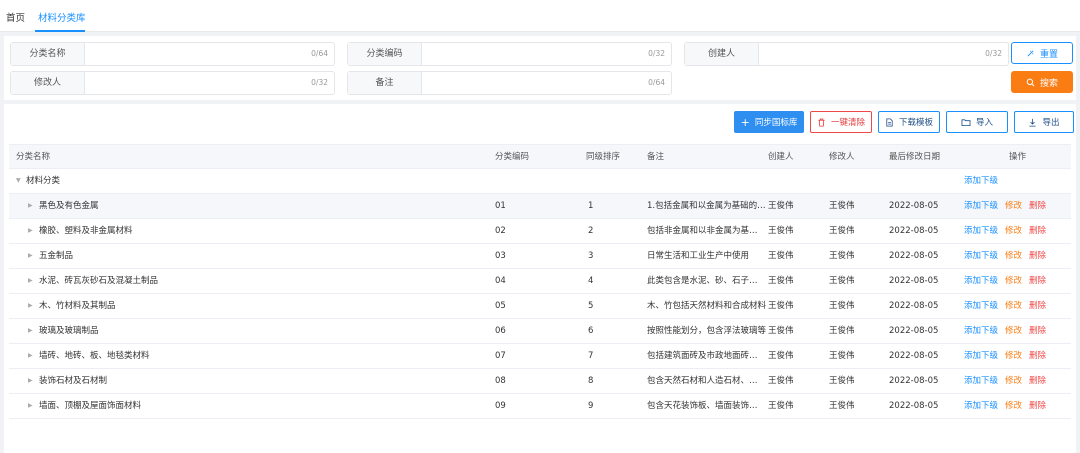 Image resolution: width=1080 pixels, height=453 pixels. What do you see at coordinates (966, 122) in the screenshot?
I see `folder-icon` at bounding box center [966, 122].